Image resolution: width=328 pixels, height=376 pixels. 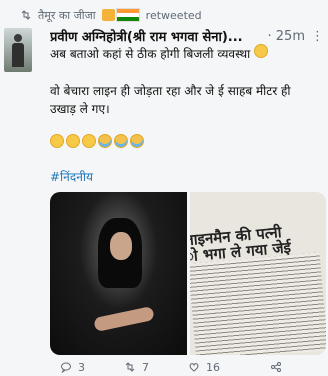 What do you see at coordinates (258, 303) in the screenshot?
I see `newspaper-columns` at bounding box center [258, 303].